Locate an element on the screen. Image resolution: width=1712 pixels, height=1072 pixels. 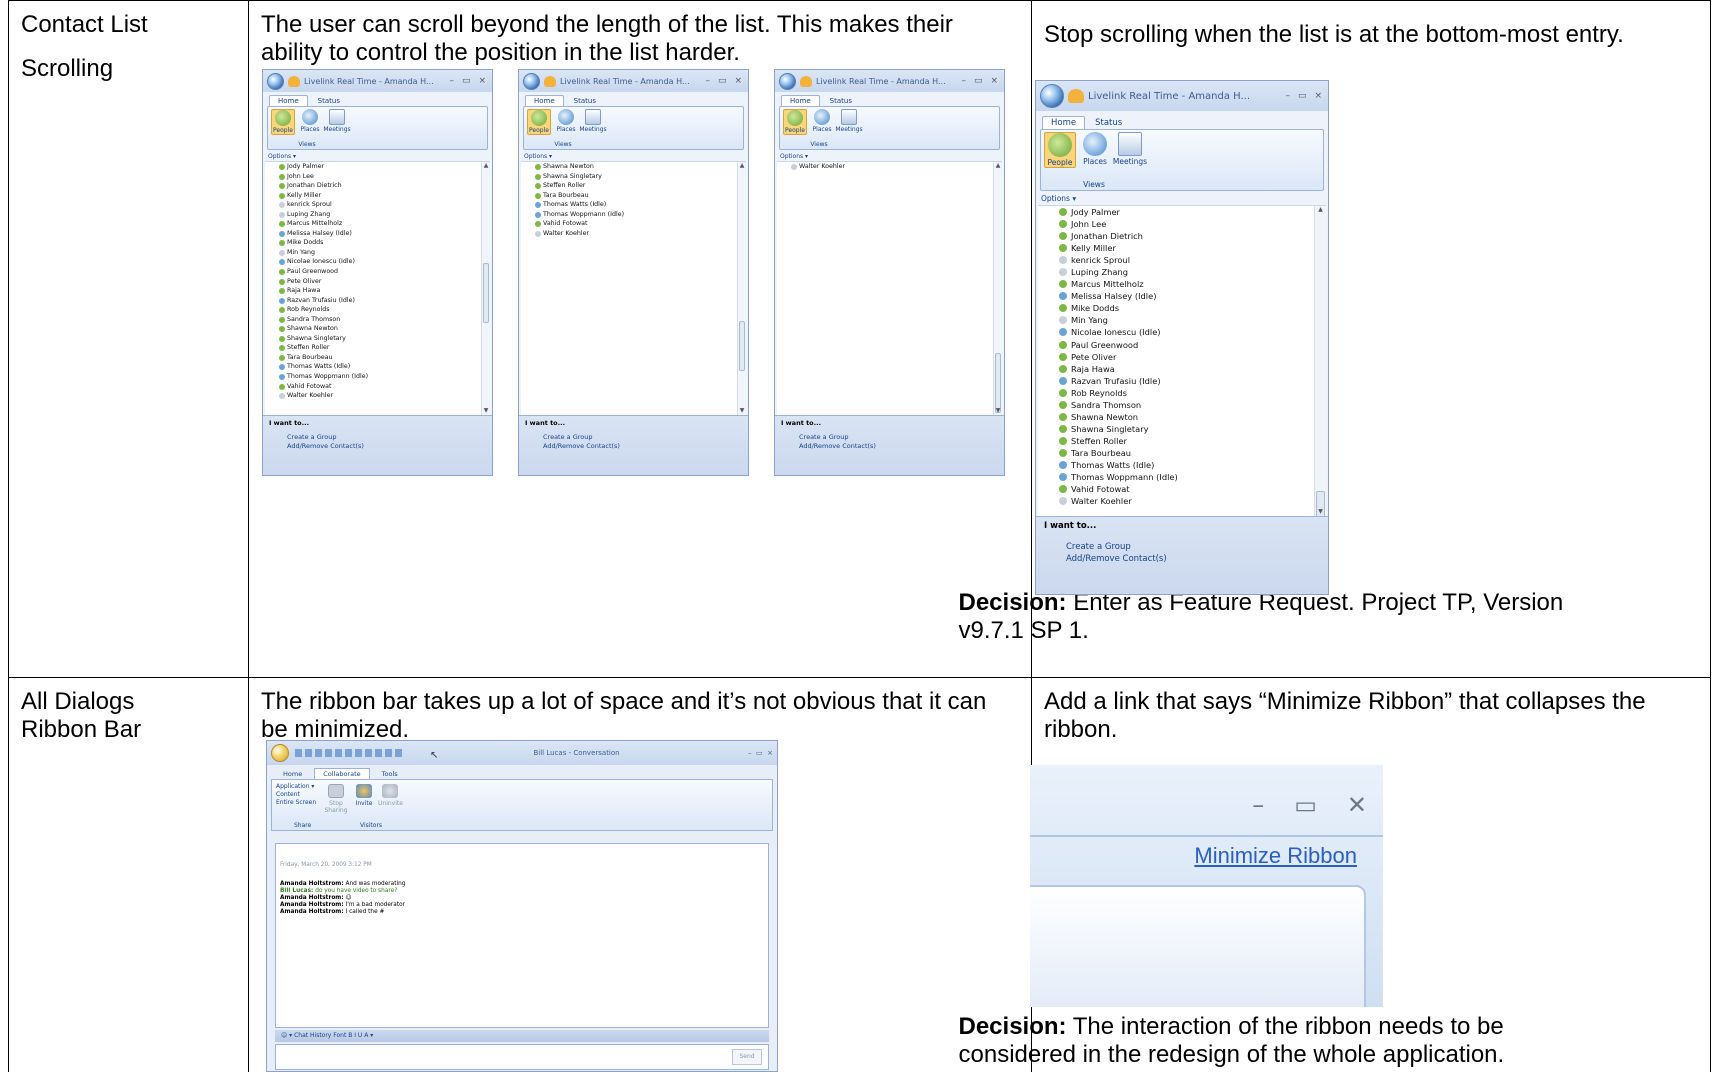
contact-item: Razvan Trufasiu (Idle) is located at coordinates (377, 301).